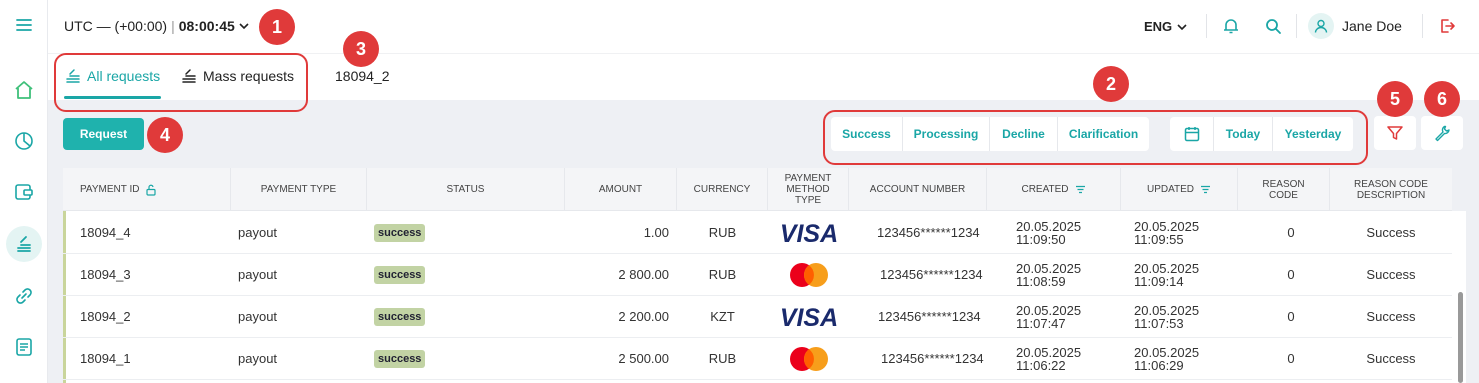 The width and height of the screenshot is (1479, 383). Describe the element at coordinates (24, 244) in the screenshot. I see `payments-icon` at that location.